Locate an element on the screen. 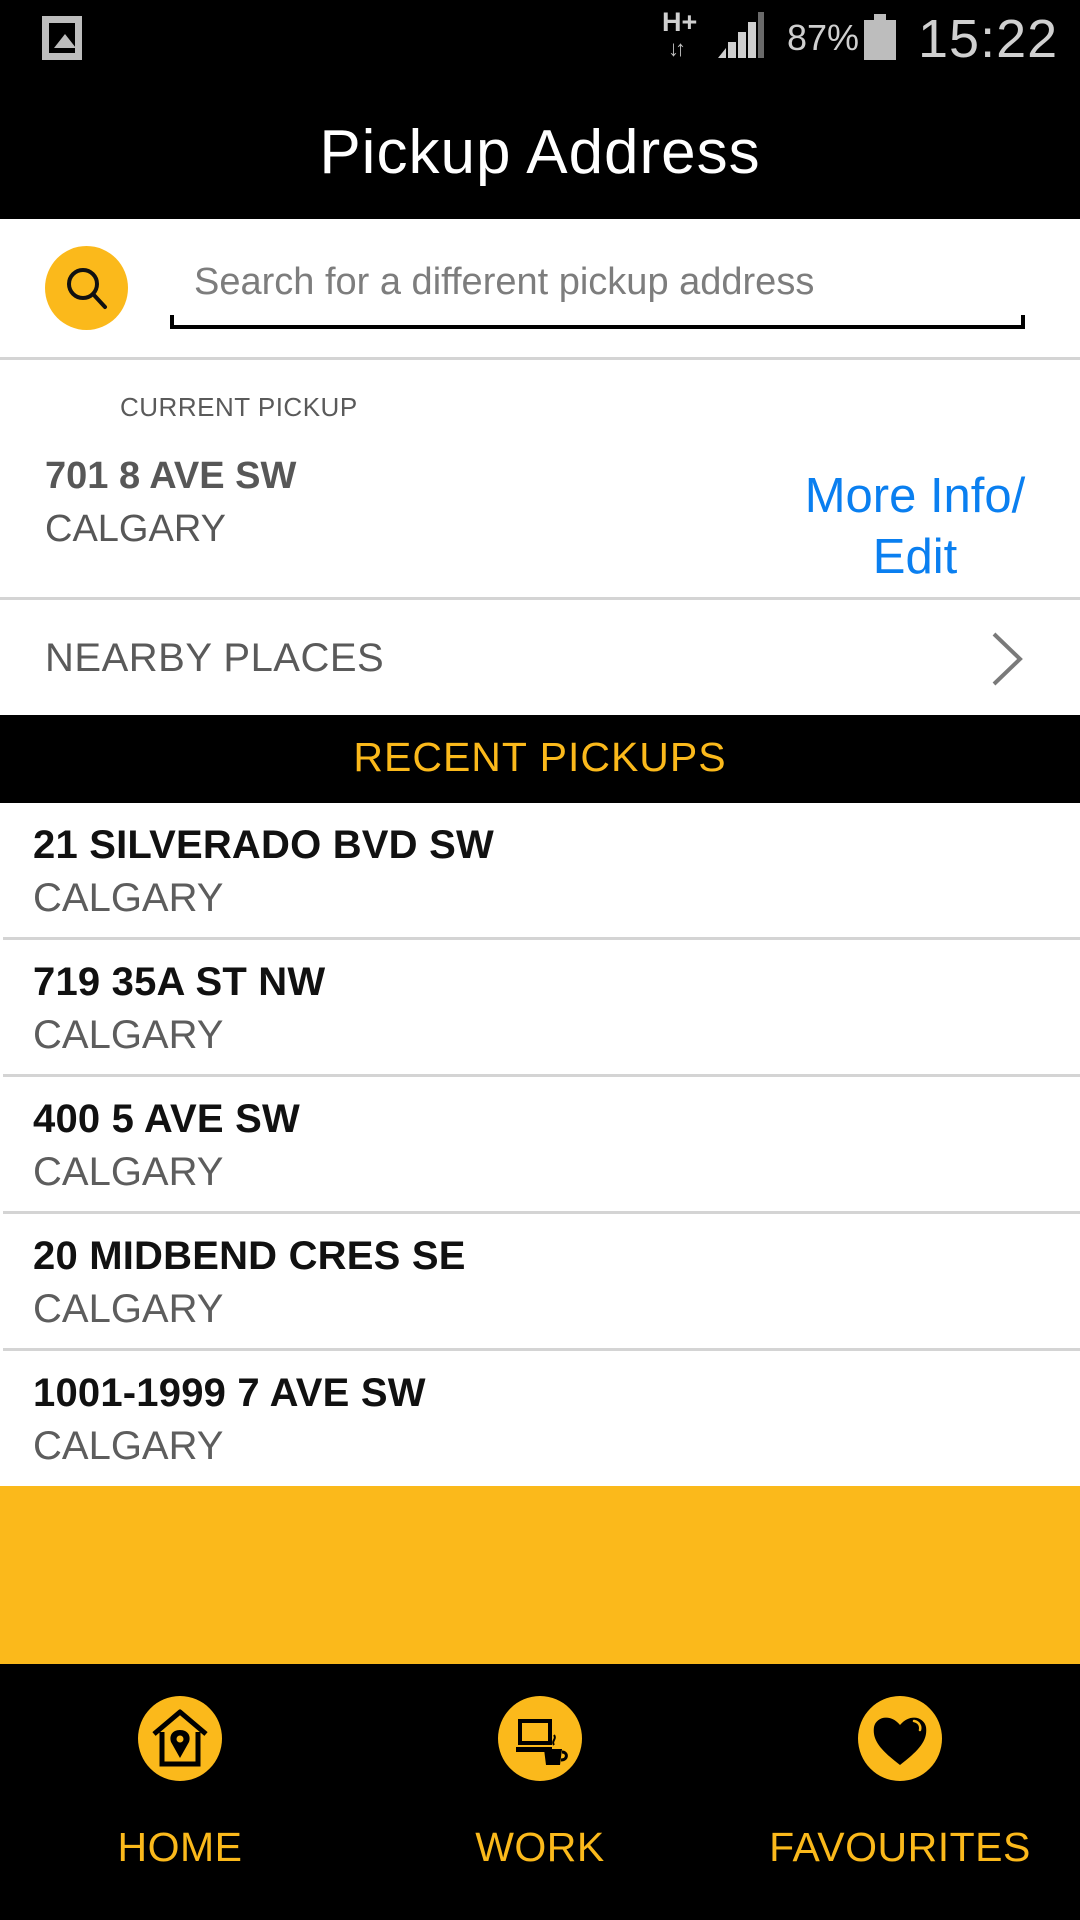 This screenshot has height=1920, width=1080. data-activity-icon: ↓↑ is located at coordinates (677, 48).